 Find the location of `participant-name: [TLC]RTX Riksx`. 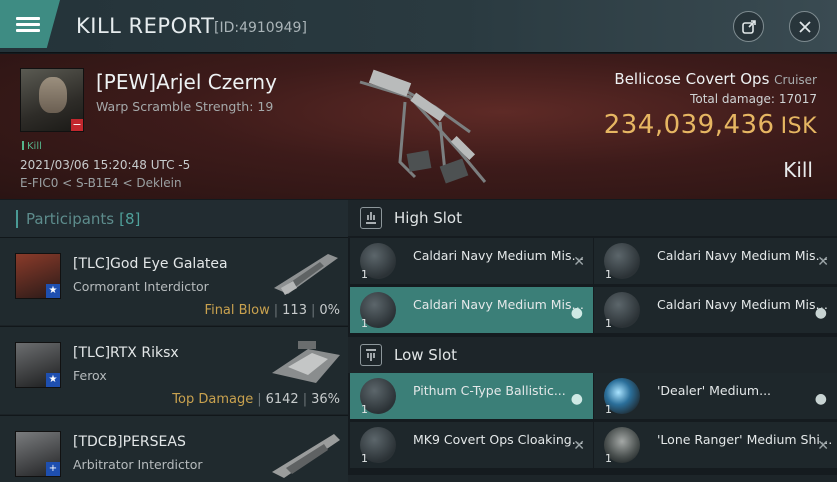

participant-name: [TLC]RTX Riksx is located at coordinates (126, 353).